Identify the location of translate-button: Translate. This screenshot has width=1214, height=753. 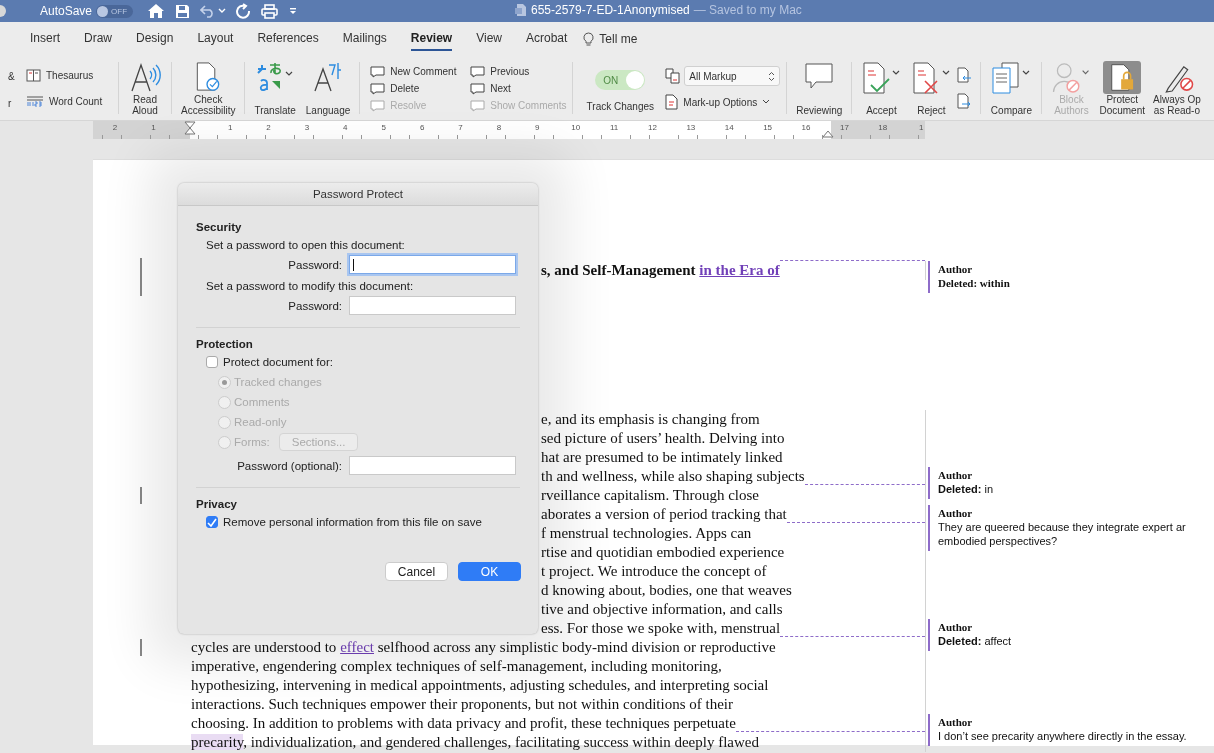
(275, 88).